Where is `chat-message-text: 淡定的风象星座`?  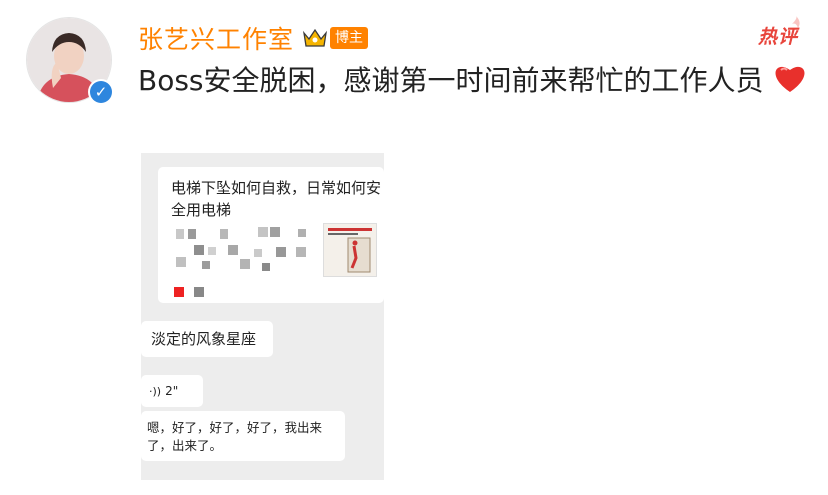
chat-message-text: 淡定的风象星座 is located at coordinates (204, 339).